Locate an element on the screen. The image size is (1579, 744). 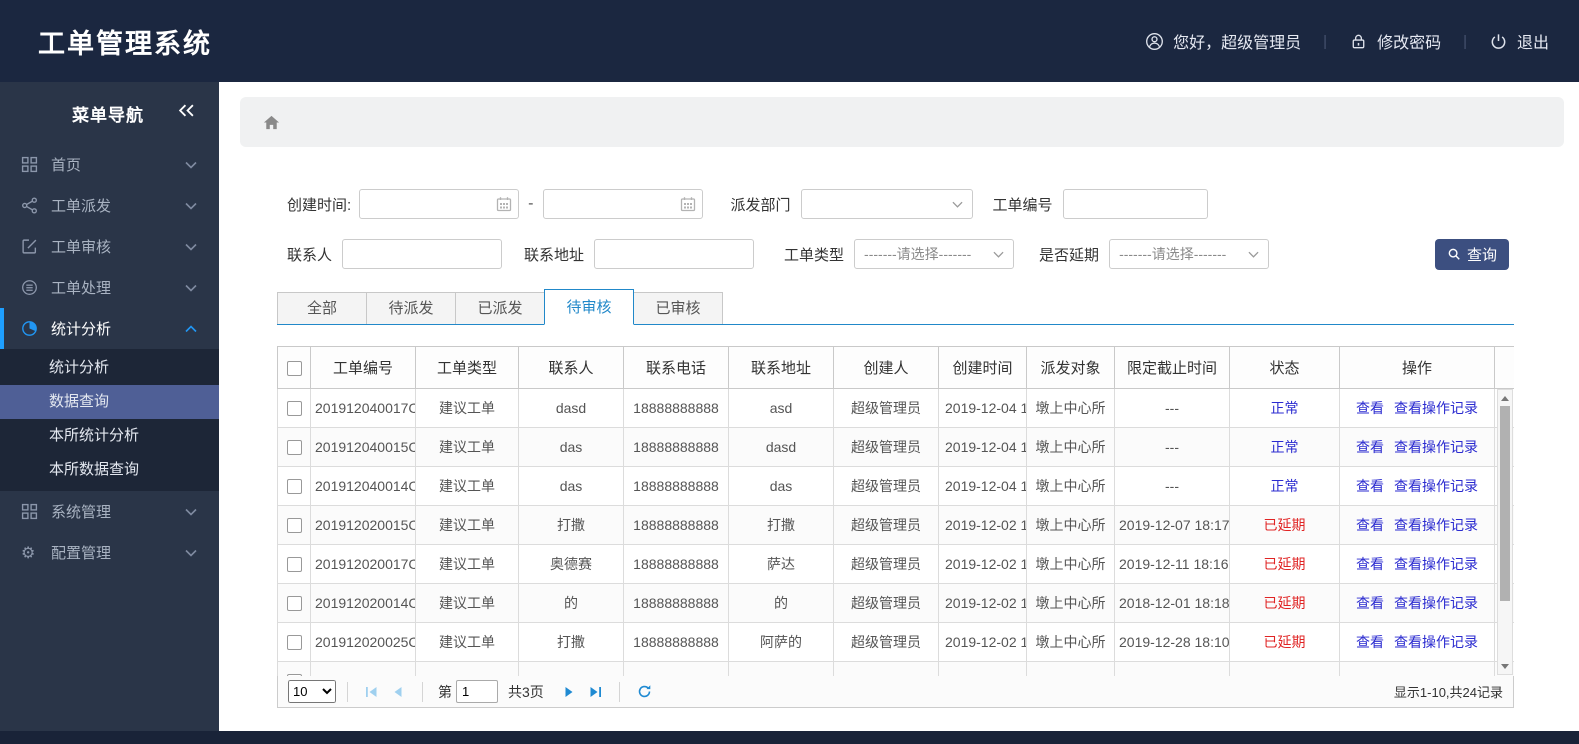
tab-pending-dispatch: 待派发 is located at coordinates (411, 308).